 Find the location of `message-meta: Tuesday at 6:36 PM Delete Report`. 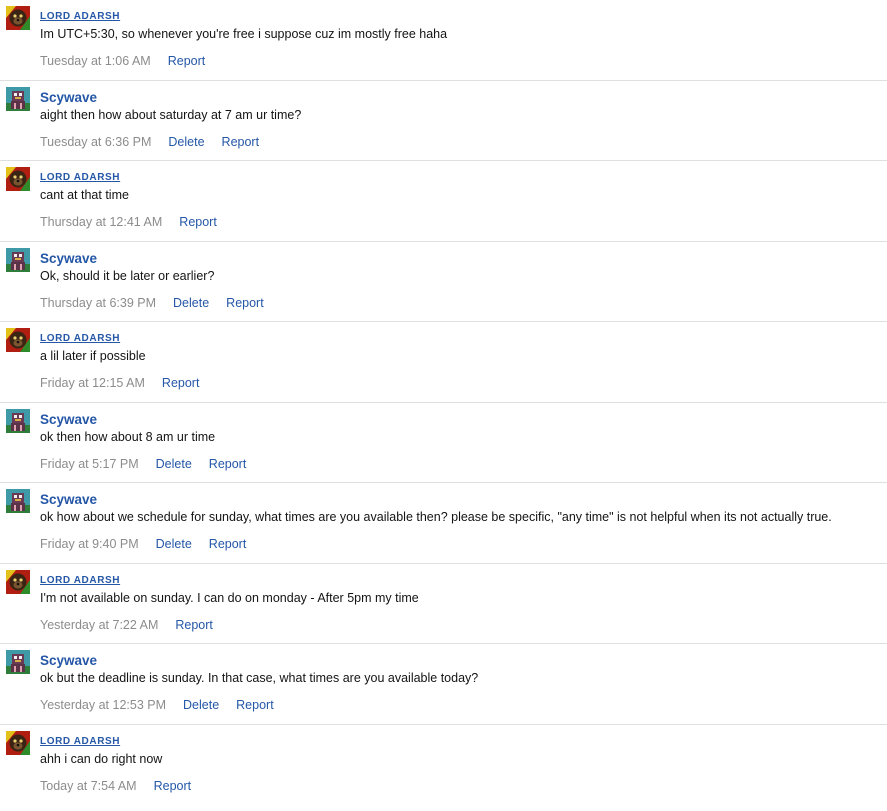

message-meta: Tuesday at 6:36 PM Delete Report is located at coordinates (149, 142).